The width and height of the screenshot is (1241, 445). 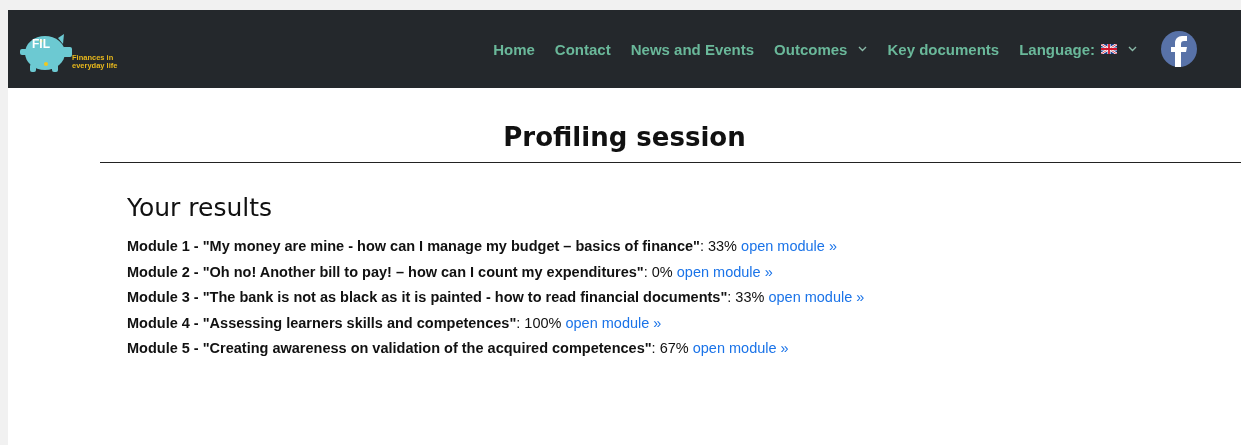 What do you see at coordinates (482, 246) in the screenshot?
I see `module-result: Module 1 - "My money are mine - how can I manage my budget – basics of finance": 33% open module »` at bounding box center [482, 246].